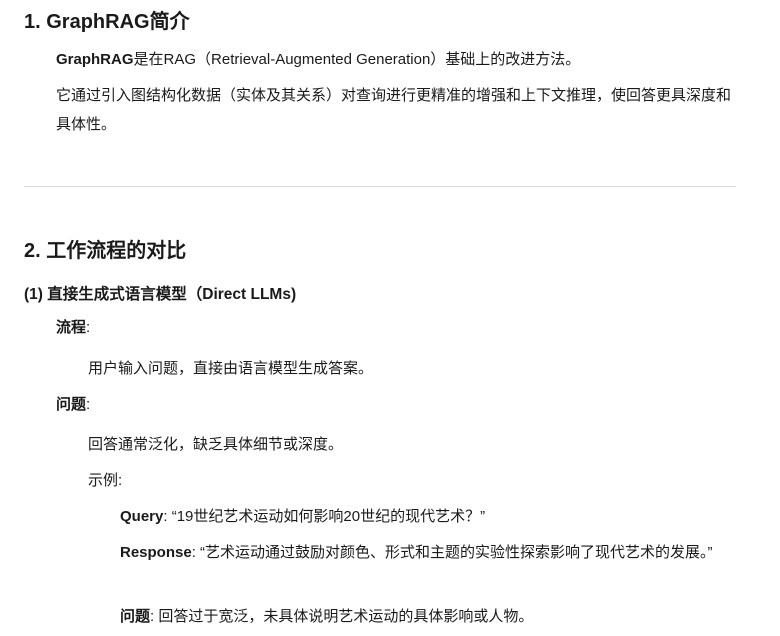 The image size is (780, 636). What do you see at coordinates (135, 616) in the screenshot?
I see `issue-label: 问题` at bounding box center [135, 616].